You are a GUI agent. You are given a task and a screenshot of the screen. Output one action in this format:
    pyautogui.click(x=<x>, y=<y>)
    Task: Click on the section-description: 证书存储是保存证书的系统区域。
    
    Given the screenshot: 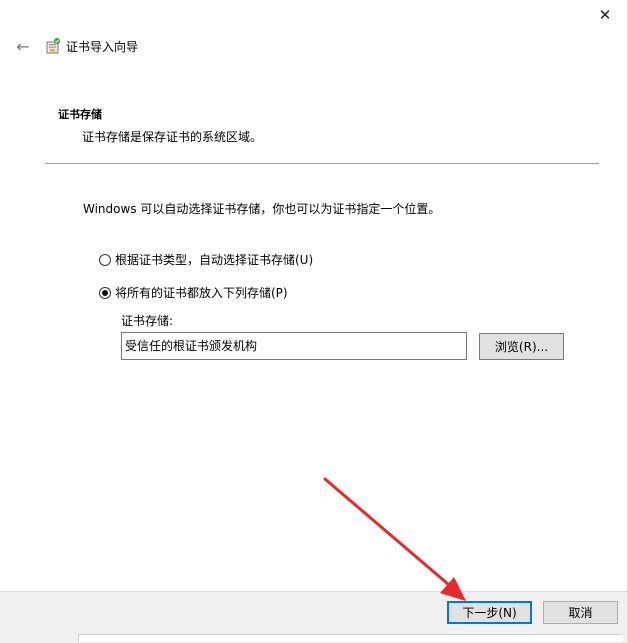 What is the action you would take?
    pyautogui.click(x=172, y=137)
    